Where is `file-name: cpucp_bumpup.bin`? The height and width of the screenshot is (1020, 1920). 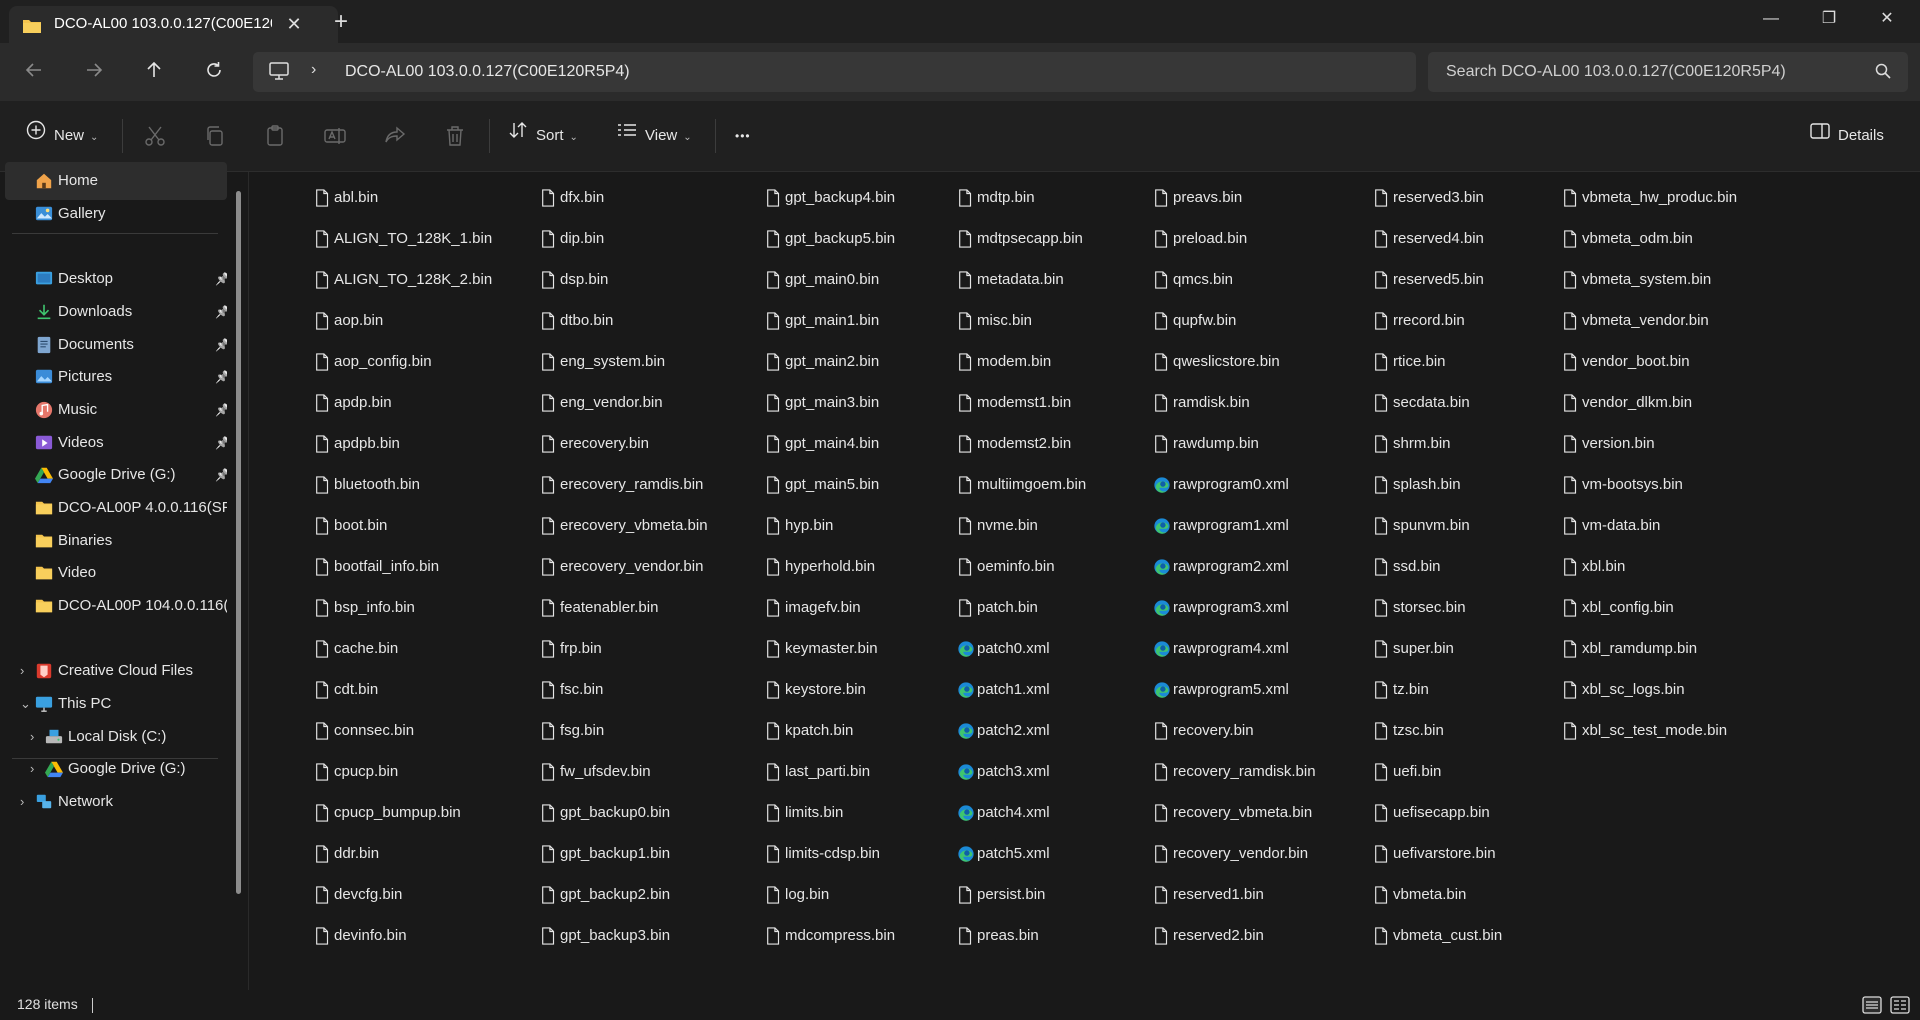
file-name: cpucp_bumpup.bin is located at coordinates (397, 812).